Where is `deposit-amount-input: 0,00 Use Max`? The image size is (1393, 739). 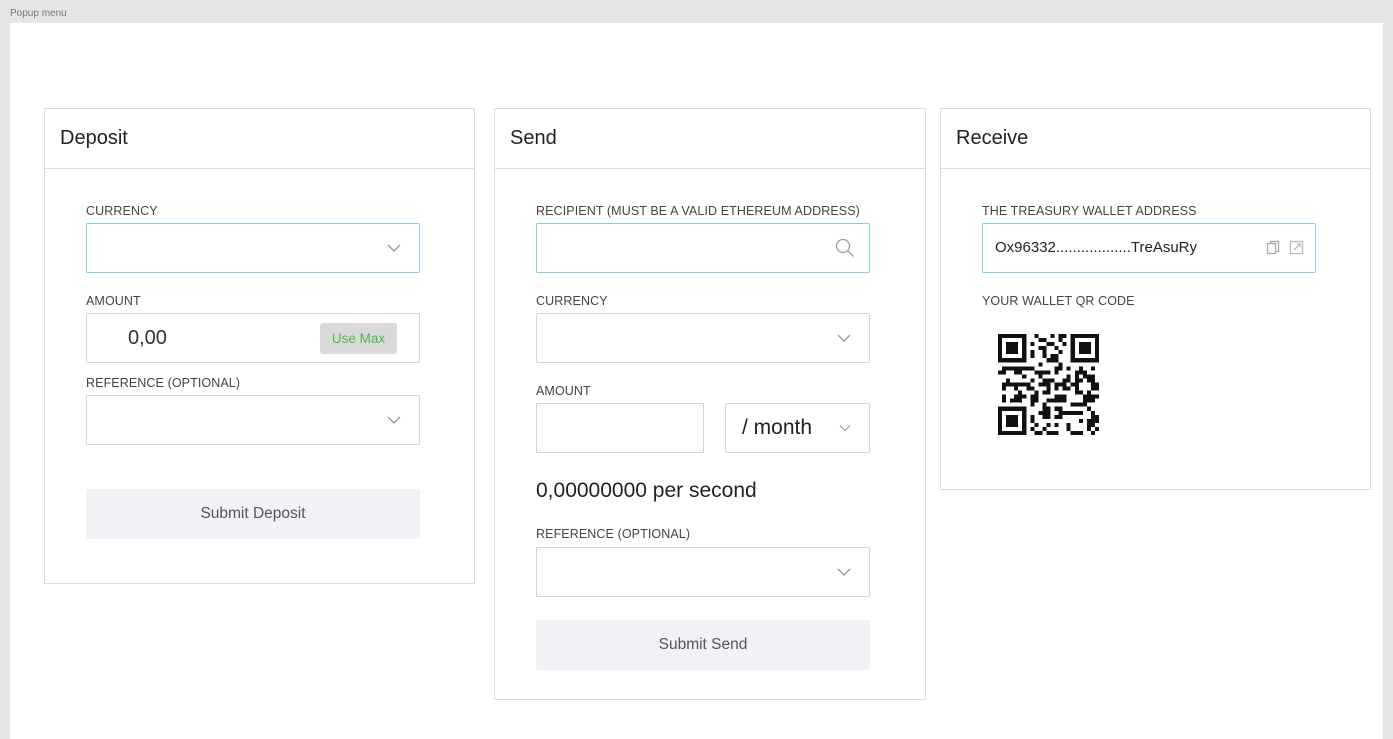
deposit-amount-input: 0,00 Use Max is located at coordinates (253, 338).